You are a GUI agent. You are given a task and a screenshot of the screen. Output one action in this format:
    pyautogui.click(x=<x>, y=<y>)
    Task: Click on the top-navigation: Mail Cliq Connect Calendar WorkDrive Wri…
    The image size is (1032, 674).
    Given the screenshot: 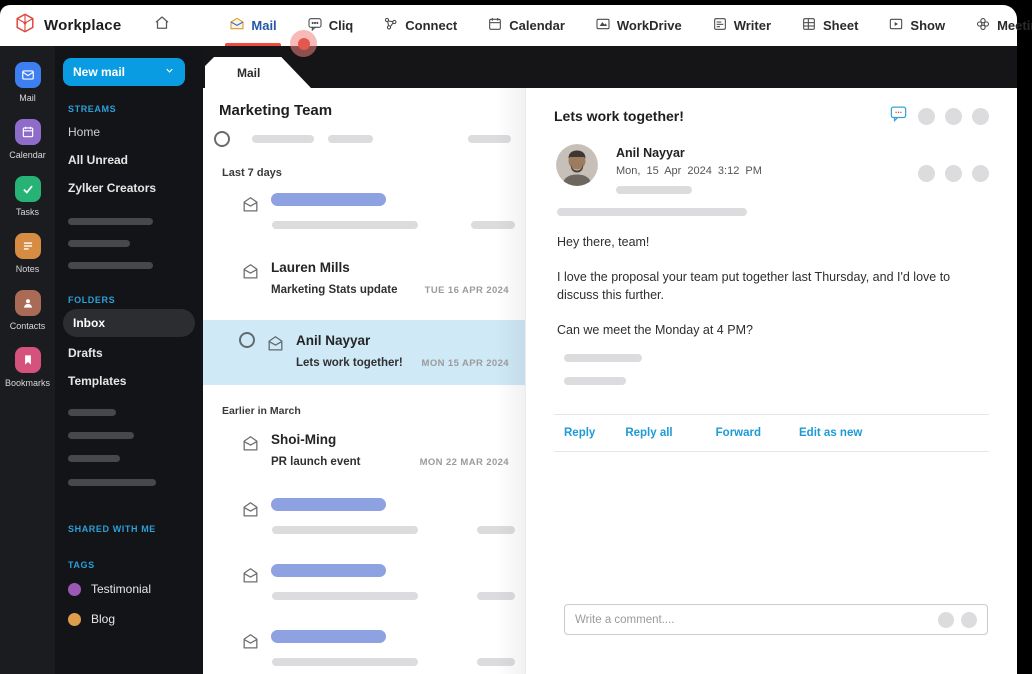 What is the action you would take?
    pyautogui.click(x=628, y=25)
    